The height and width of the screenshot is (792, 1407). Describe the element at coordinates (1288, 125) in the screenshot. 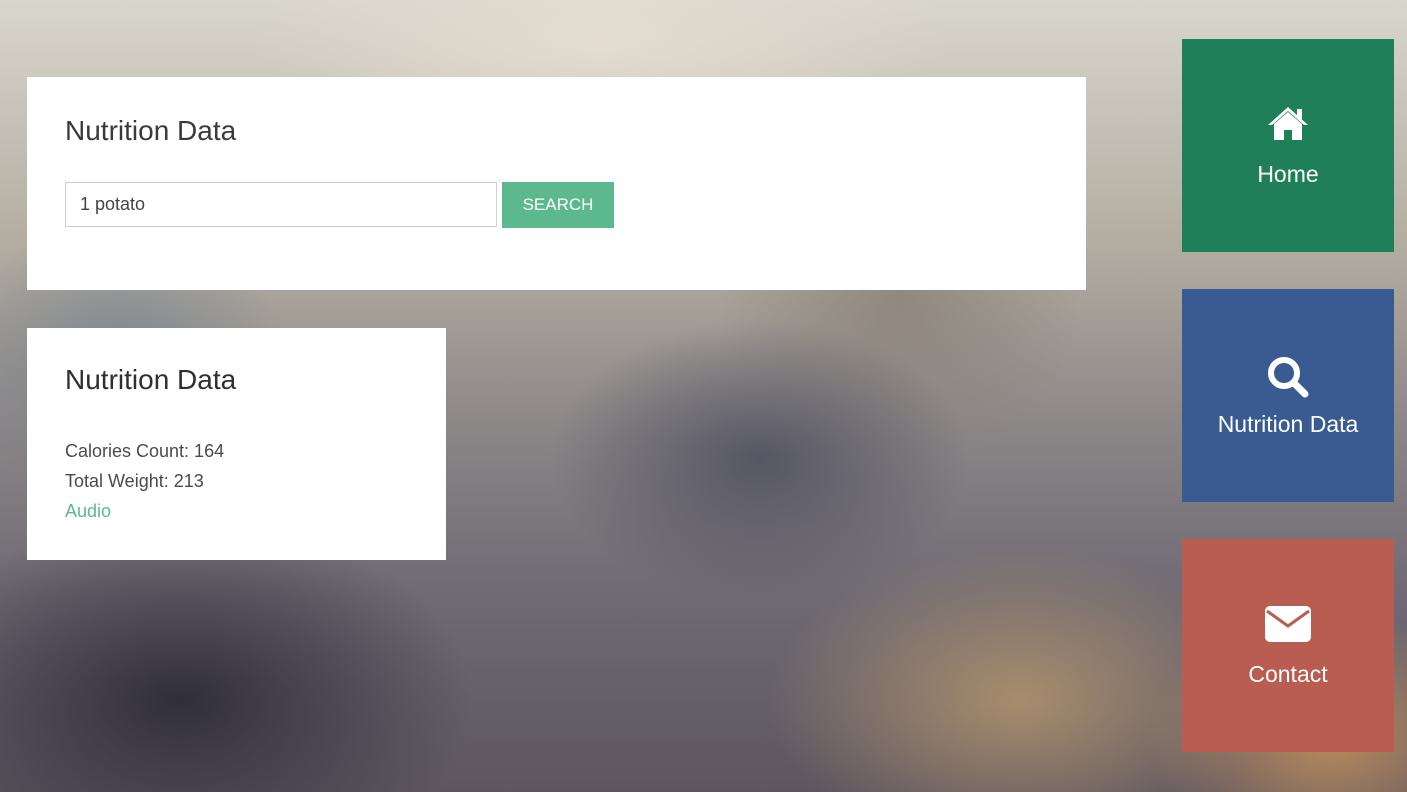

I see `home-icon` at that location.